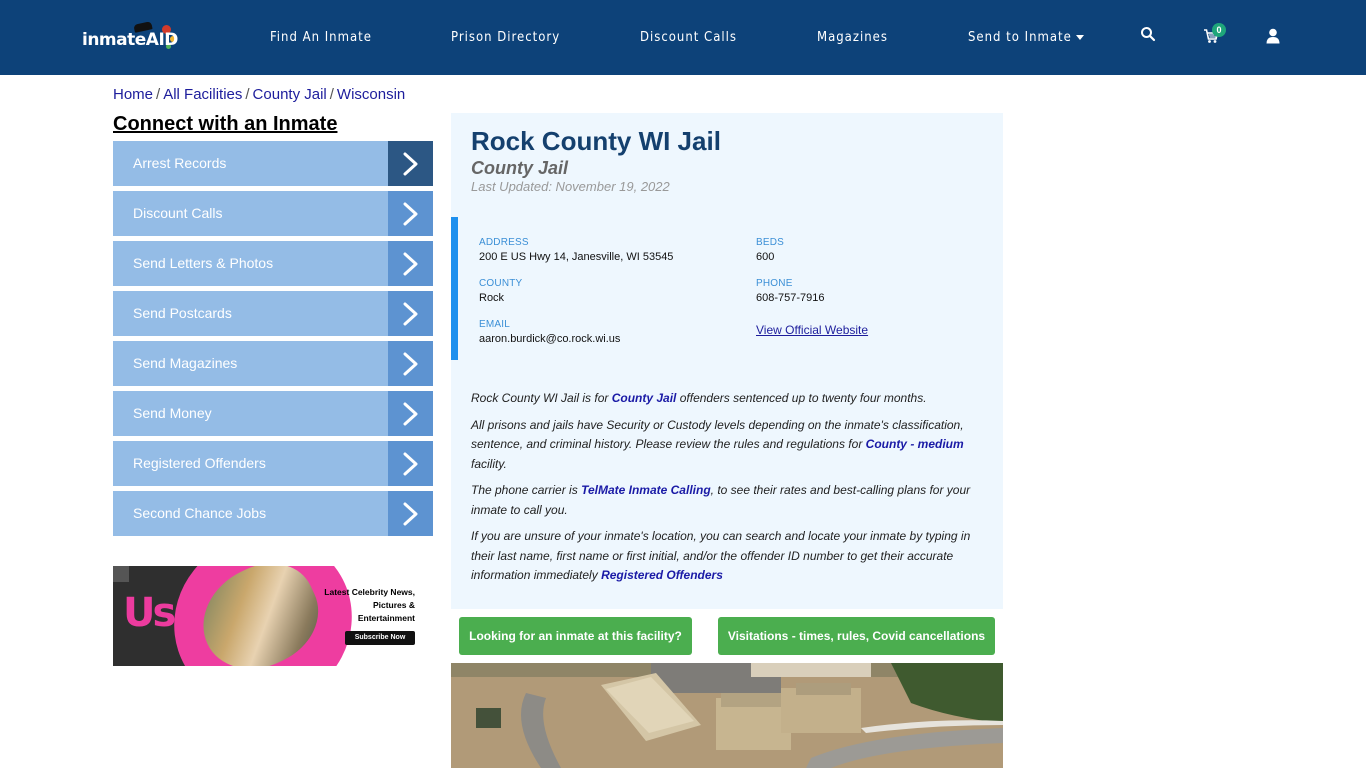  I want to click on nav-prison-directory: Prison Directory, so click(505, 37).